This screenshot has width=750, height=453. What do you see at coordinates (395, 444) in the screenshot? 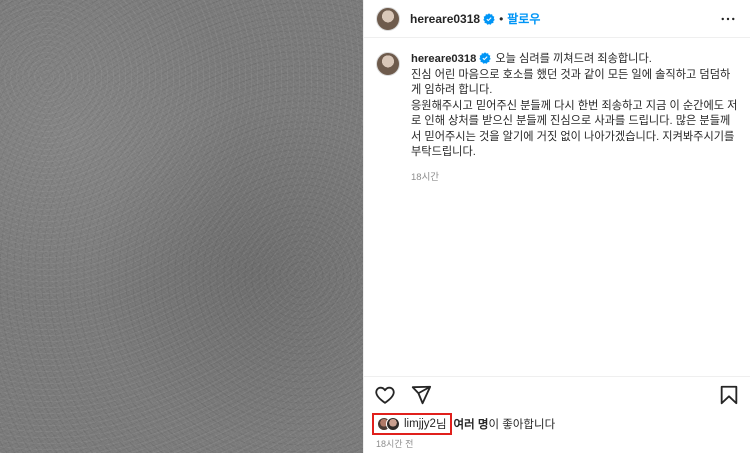
I see `post-time: 18시간 전` at bounding box center [395, 444].